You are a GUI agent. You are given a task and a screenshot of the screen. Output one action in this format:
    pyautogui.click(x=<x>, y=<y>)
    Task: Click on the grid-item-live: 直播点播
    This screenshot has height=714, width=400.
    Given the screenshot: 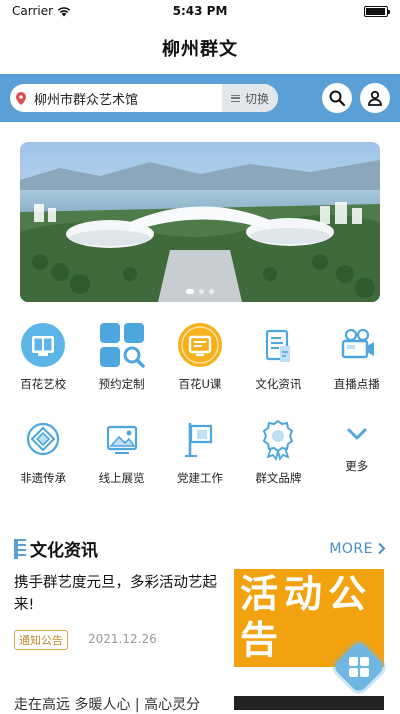 What is the action you would take?
    pyautogui.click(x=357, y=357)
    